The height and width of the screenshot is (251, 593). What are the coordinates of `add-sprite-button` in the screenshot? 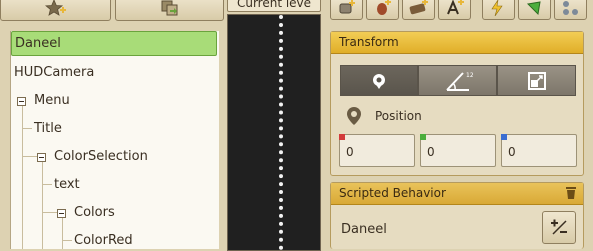 It's located at (418, 10).